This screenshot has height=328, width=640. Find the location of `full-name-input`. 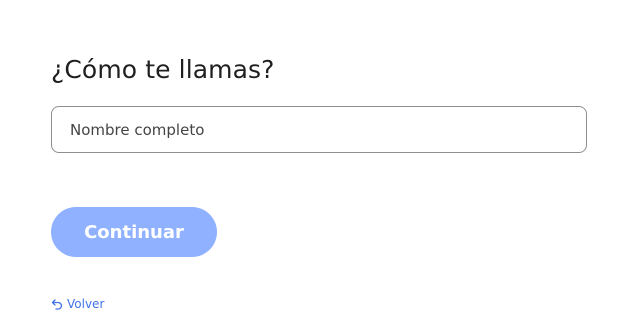

full-name-input is located at coordinates (319, 129).